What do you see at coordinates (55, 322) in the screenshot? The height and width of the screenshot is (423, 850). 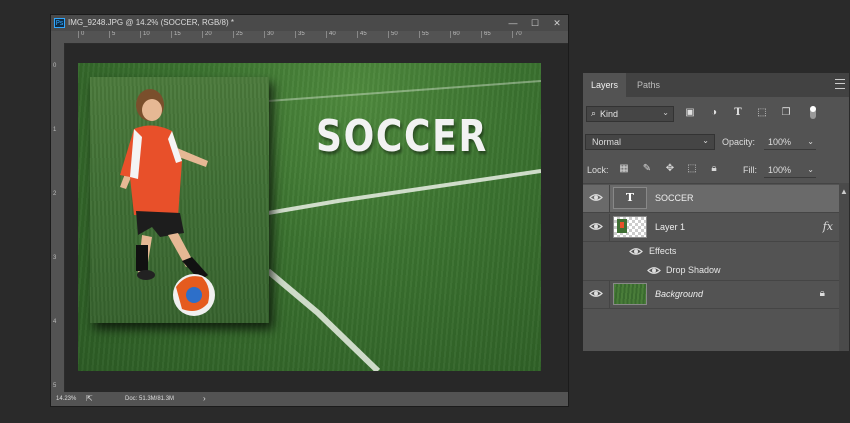 I see `ruler-tick-label: 4` at bounding box center [55, 322].